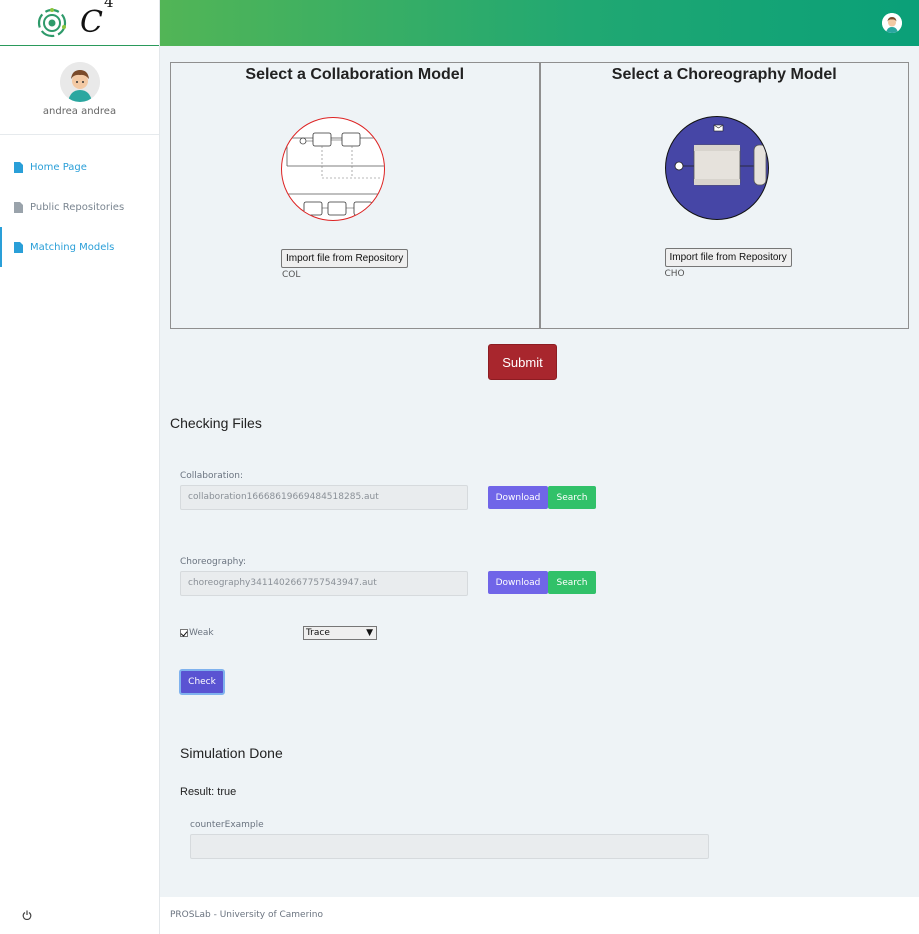 This screenshot has height=934, width=919. Describe the element at coordinates (208, 792) in the screenshot. I see `result-text: Result: true` at that location.